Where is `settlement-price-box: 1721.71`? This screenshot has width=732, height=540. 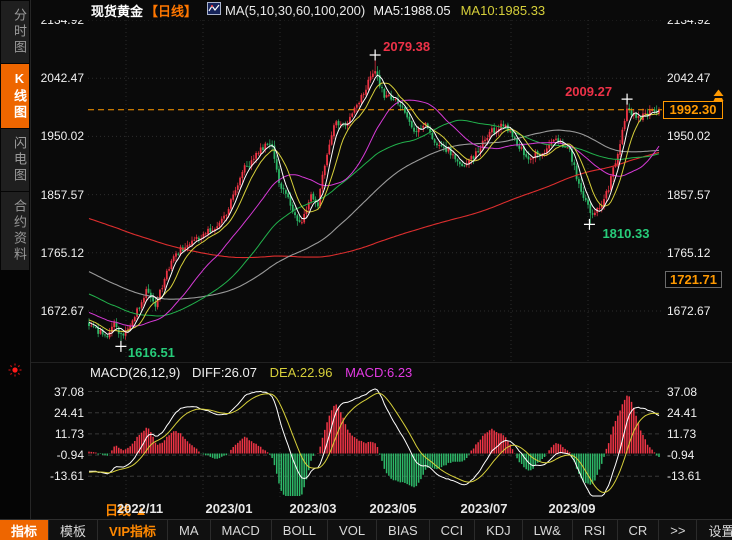
settlement-price-box: 1721.71 is located at coordinates (693, 280).